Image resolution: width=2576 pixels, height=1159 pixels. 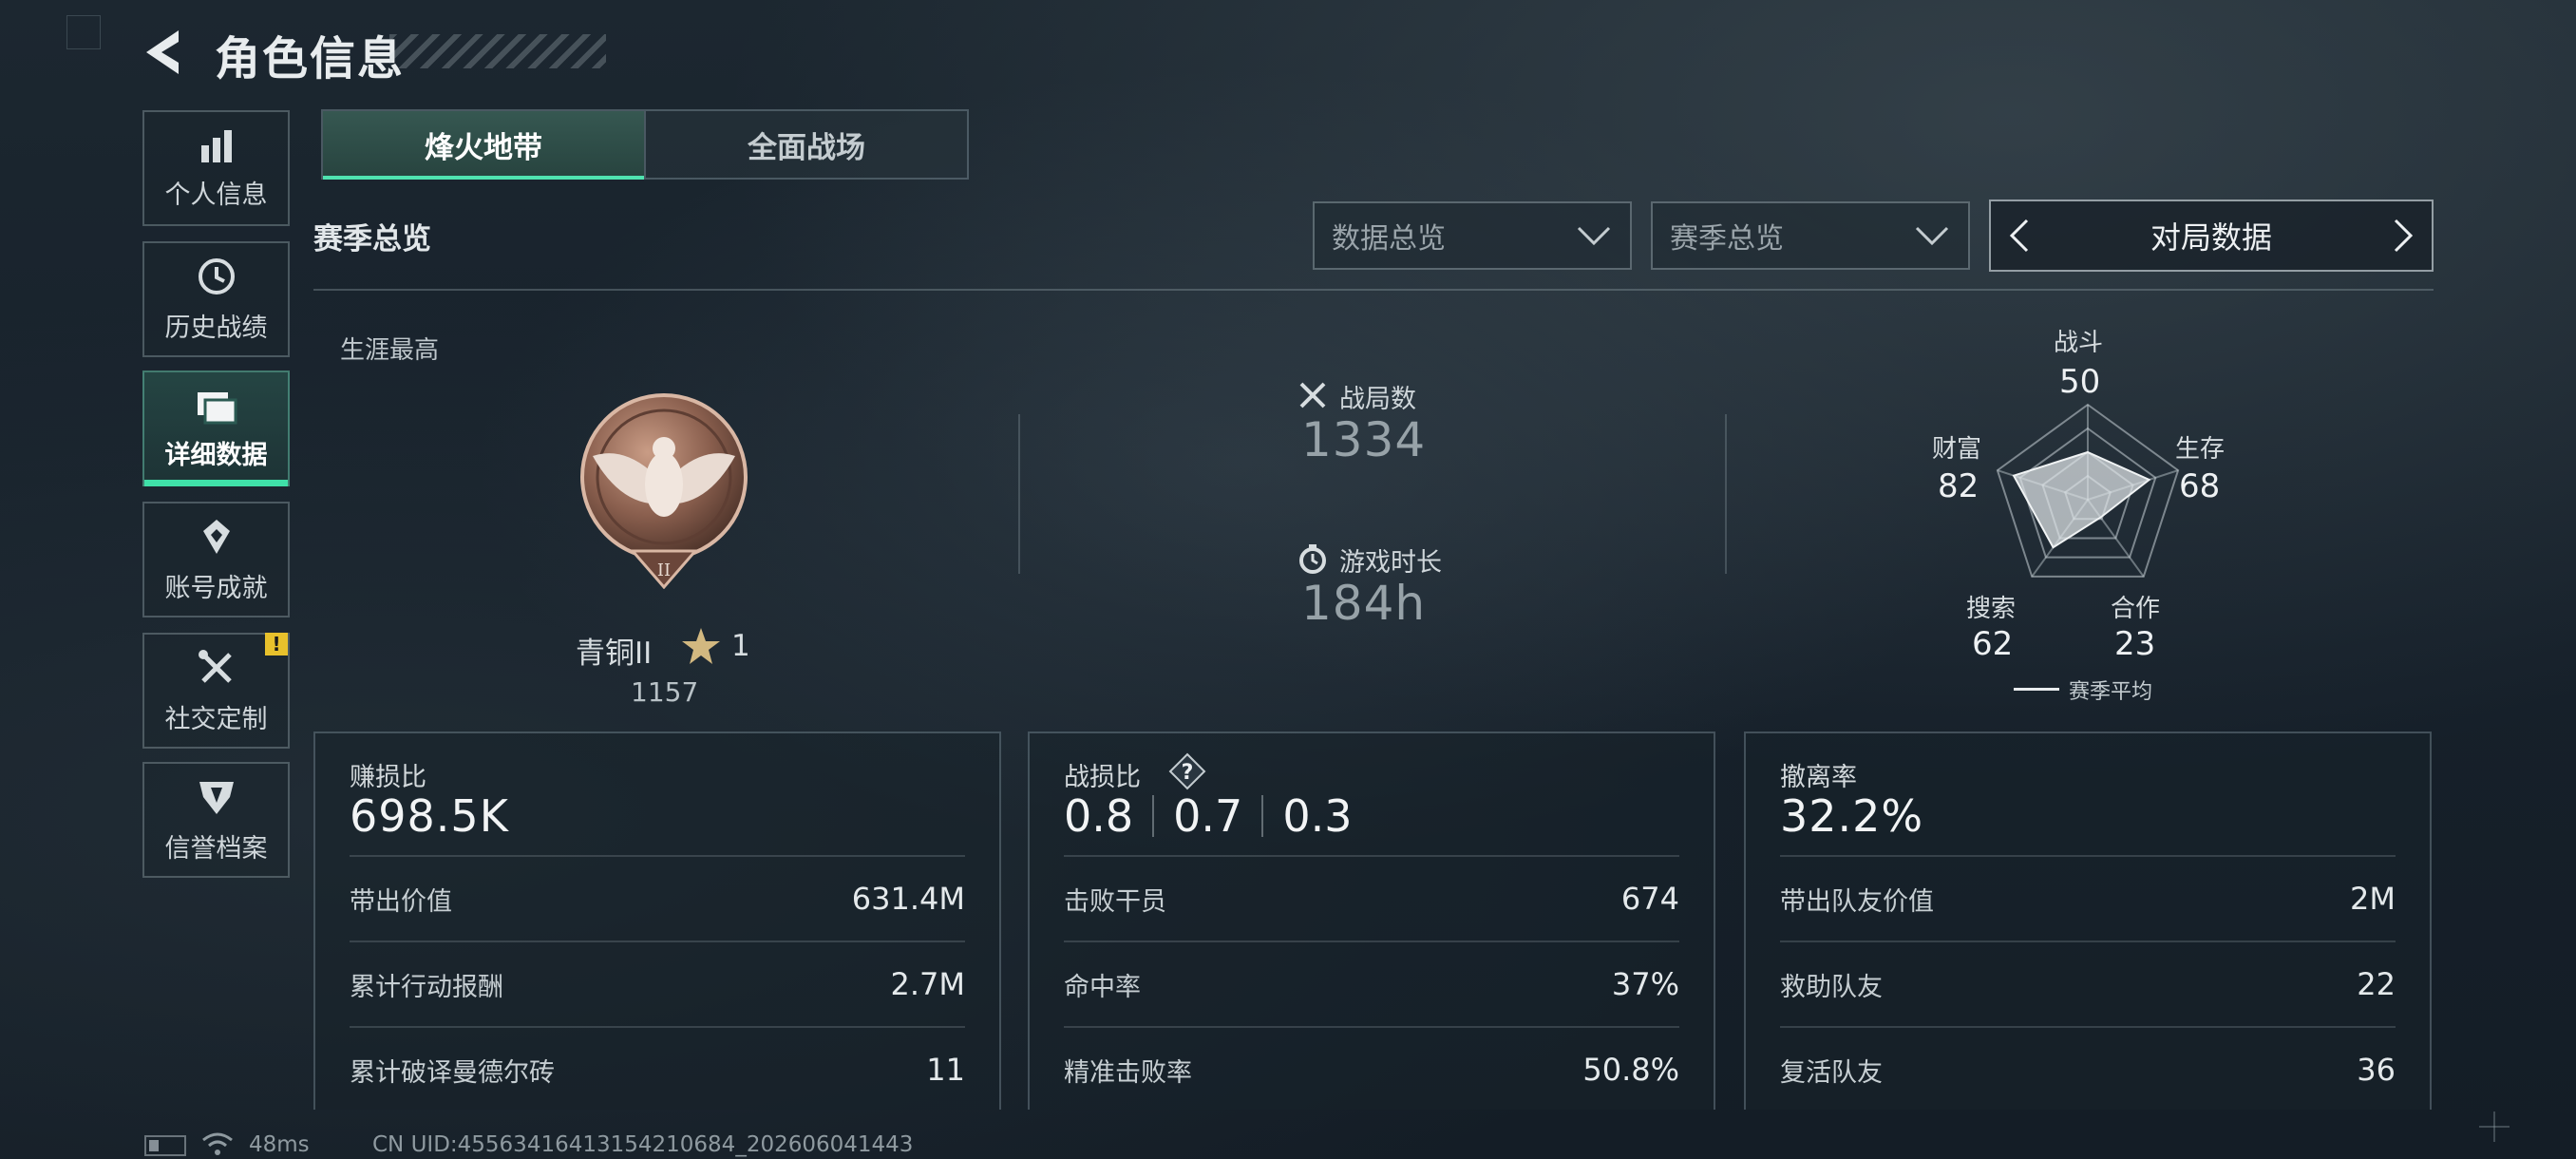 I want to click on help-question-icon: ?, so click(x=1187, y=771).